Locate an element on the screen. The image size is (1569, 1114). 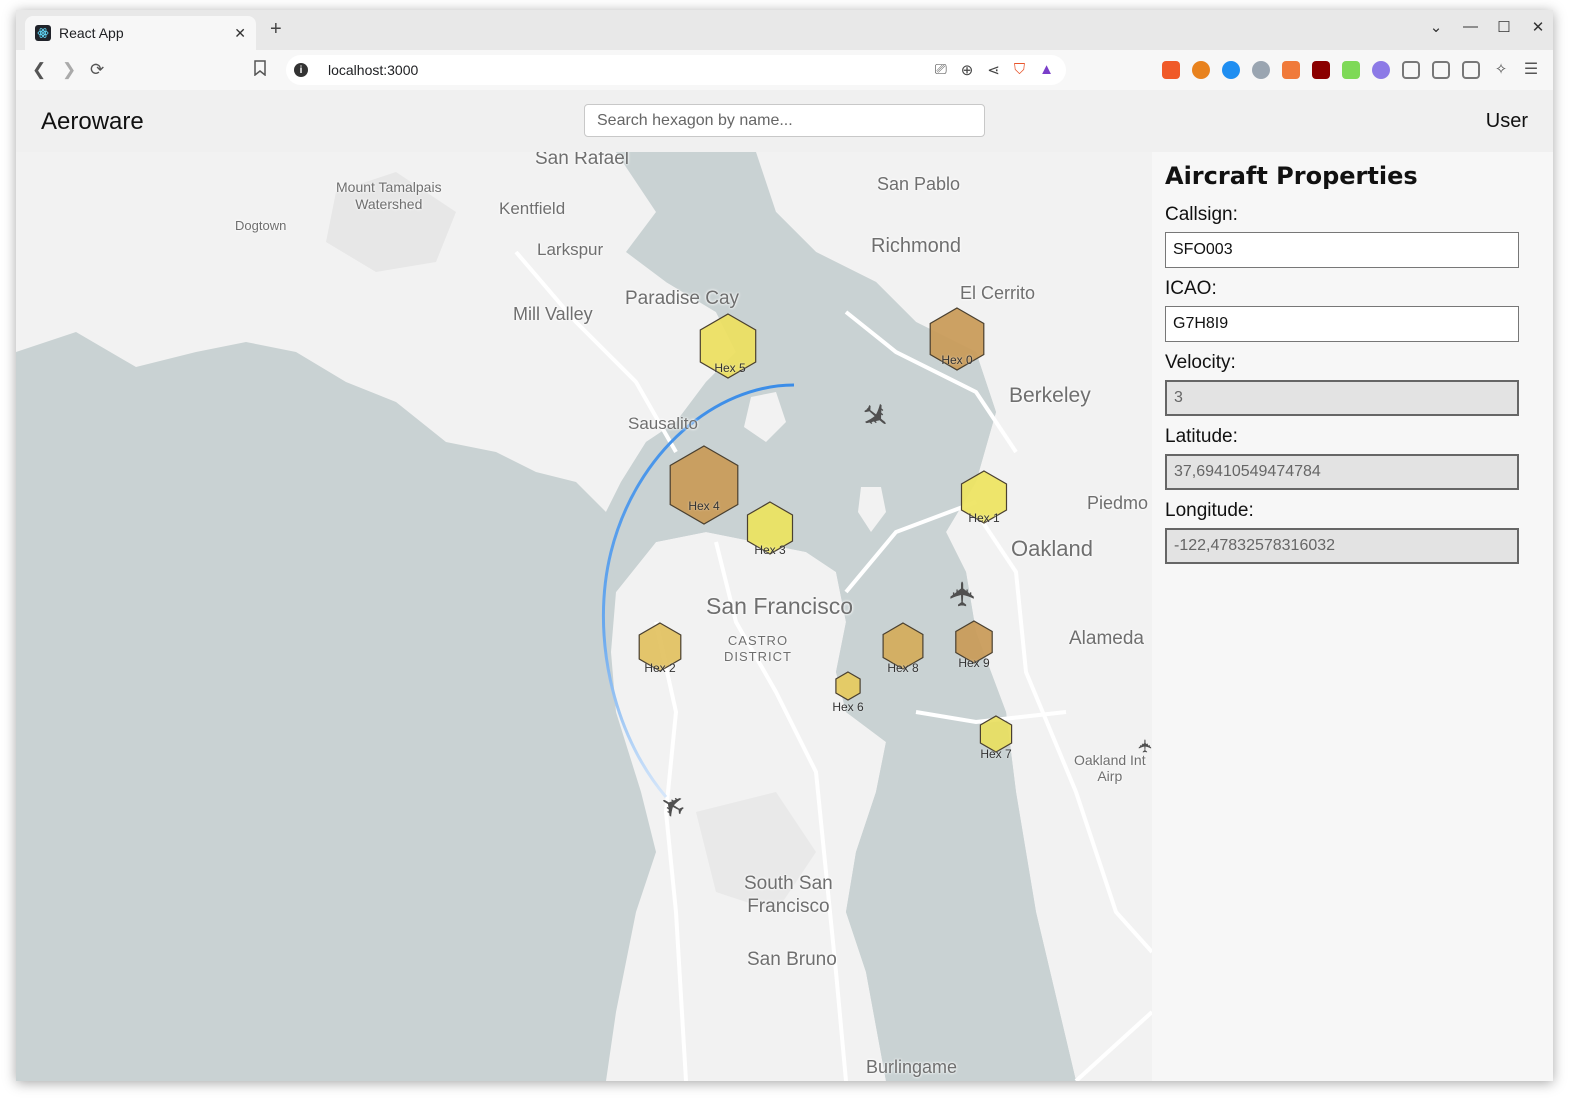
hexagon-search-input is located at coordinates (784, 120).